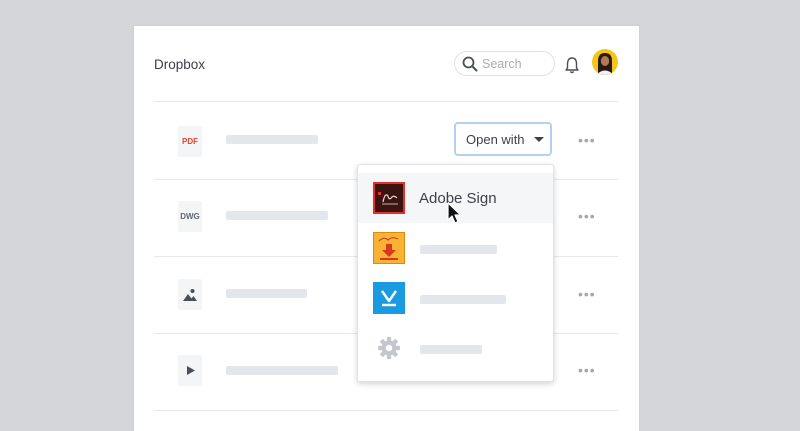  I want to click on ez-sign-app-icon, so click(389, 248).